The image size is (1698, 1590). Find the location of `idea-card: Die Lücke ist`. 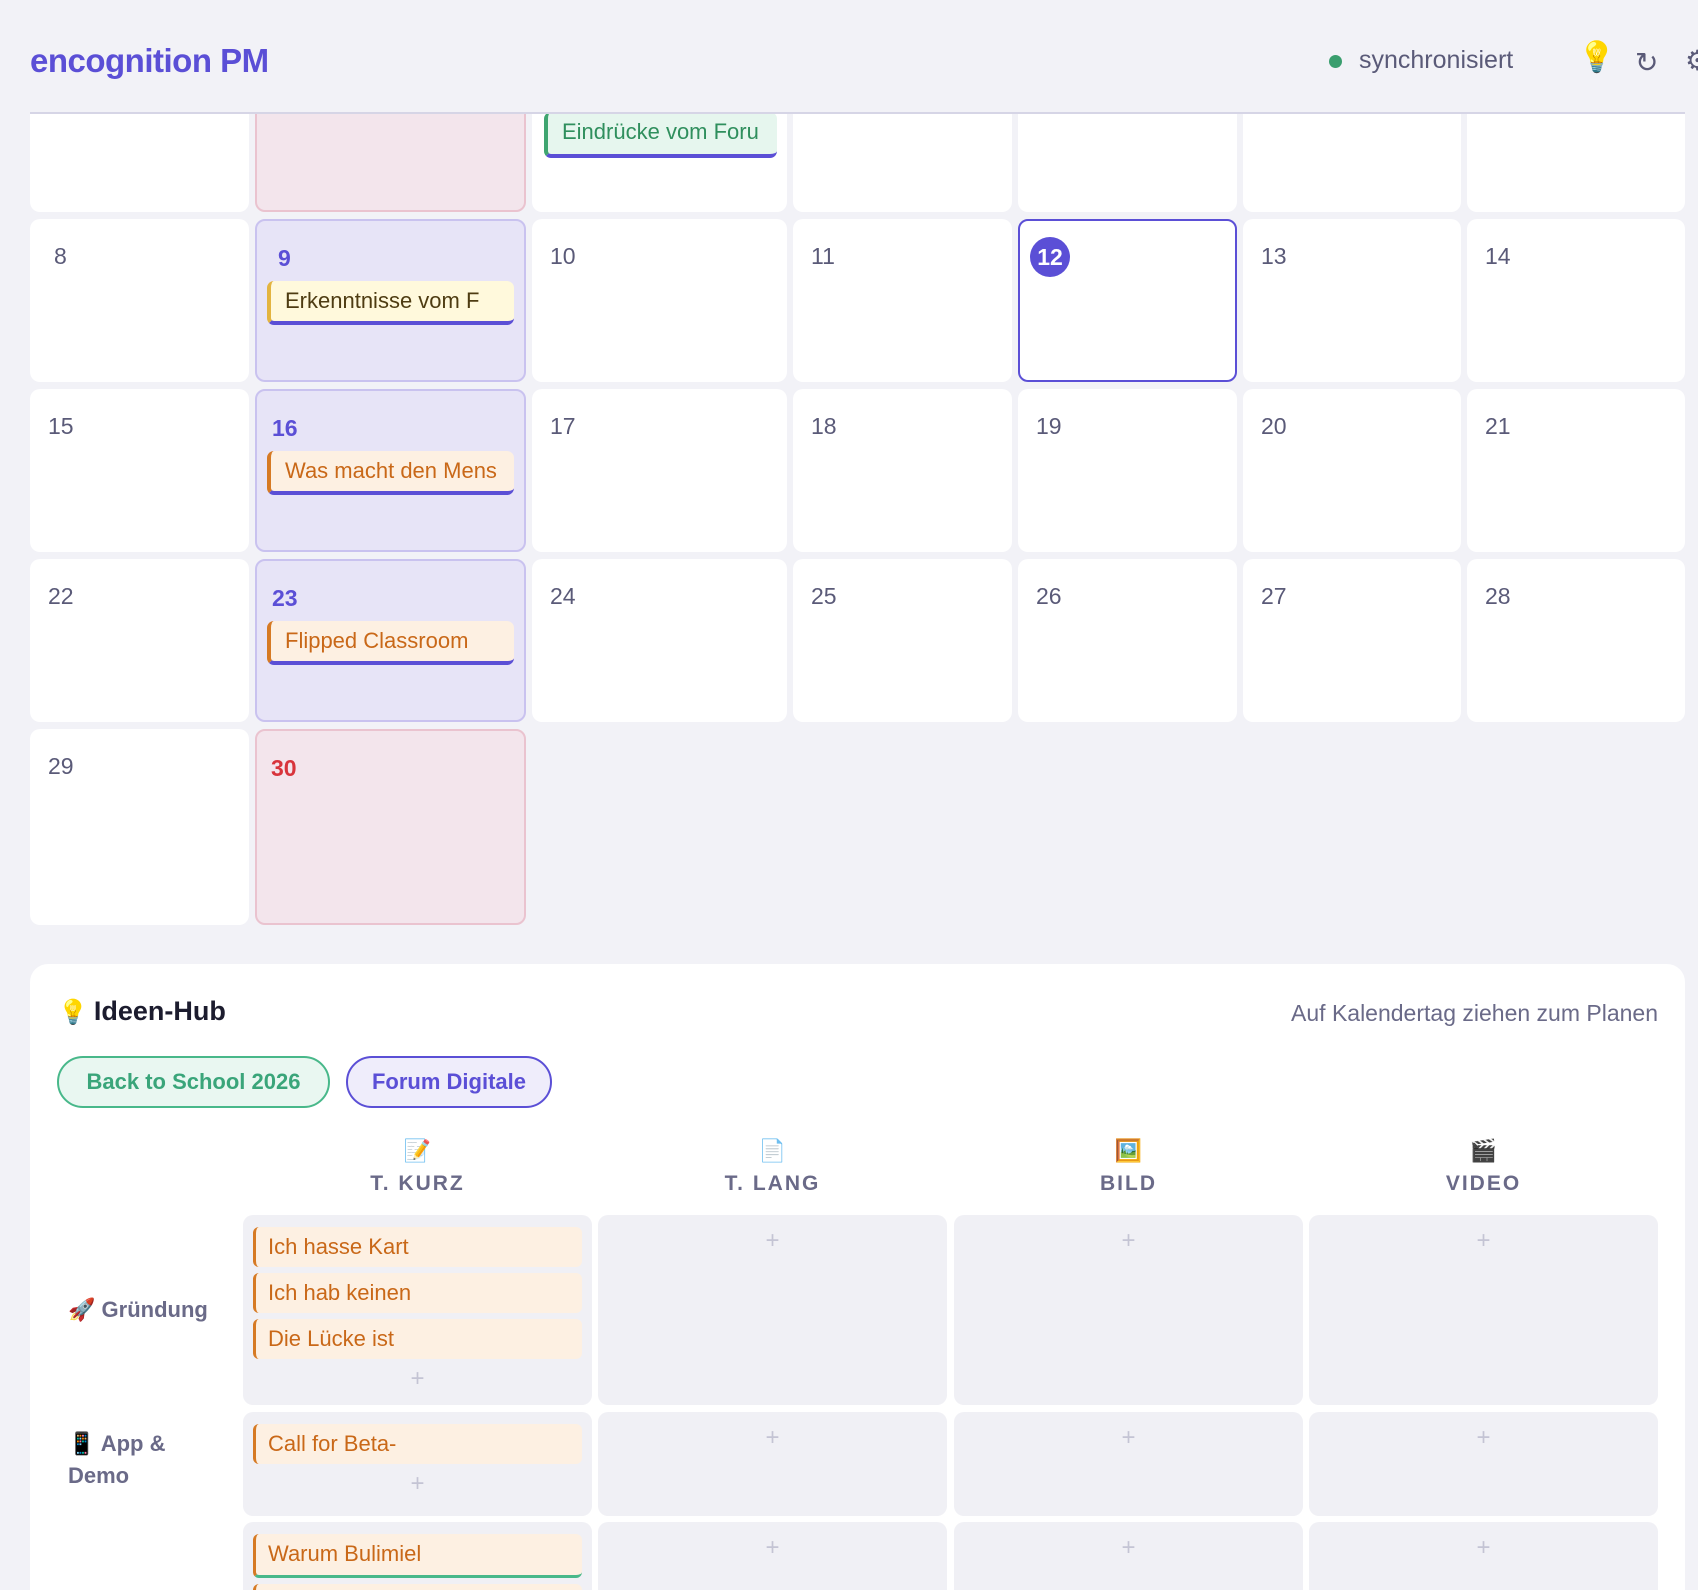

idea-card: Die Lücke ist is located at coordinates (417, 1339).